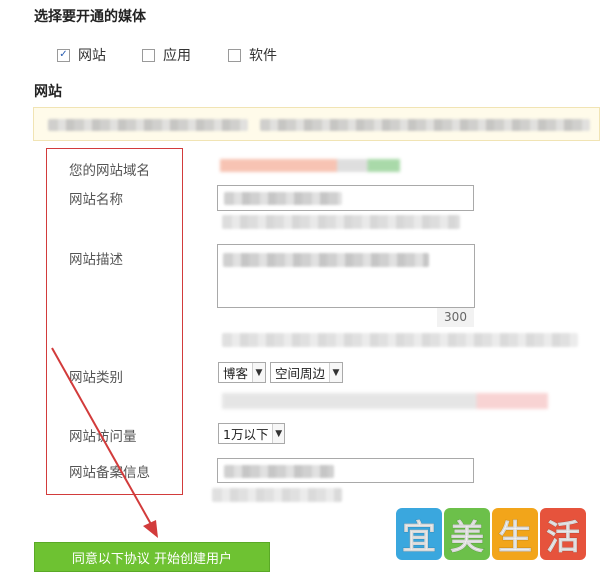  I want to click on media-option-software: 软件, so click(252, 55).